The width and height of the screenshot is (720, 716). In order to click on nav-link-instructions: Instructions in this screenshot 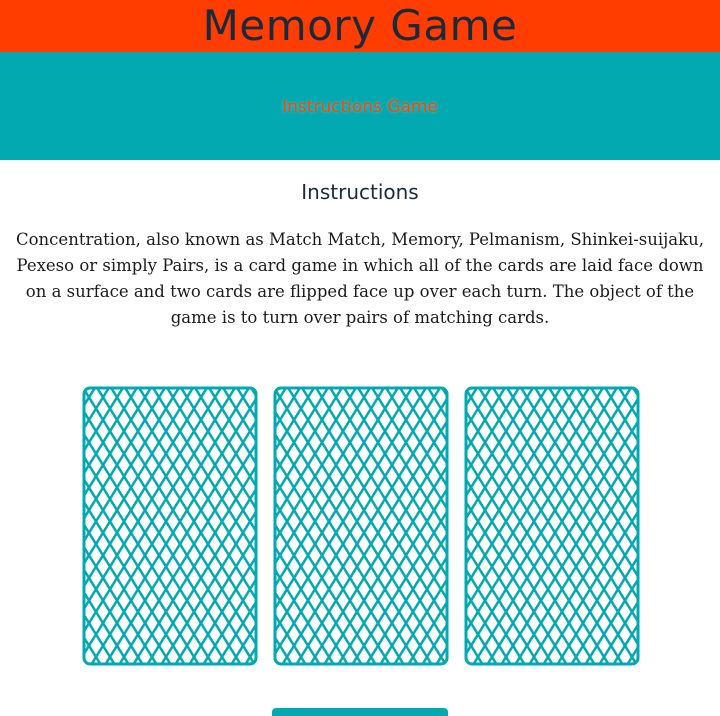, I will do `click(332, 107)`.